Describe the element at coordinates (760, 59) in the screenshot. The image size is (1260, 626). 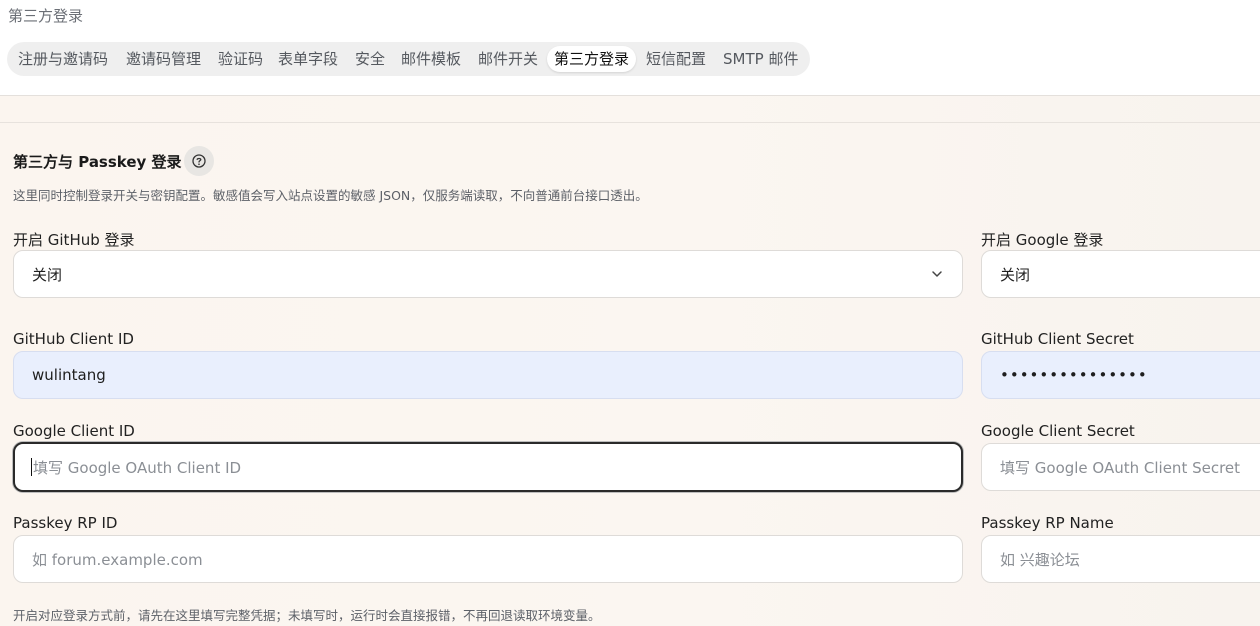
I see `tab-smtp-mail: SMTP 邮件` at that location.